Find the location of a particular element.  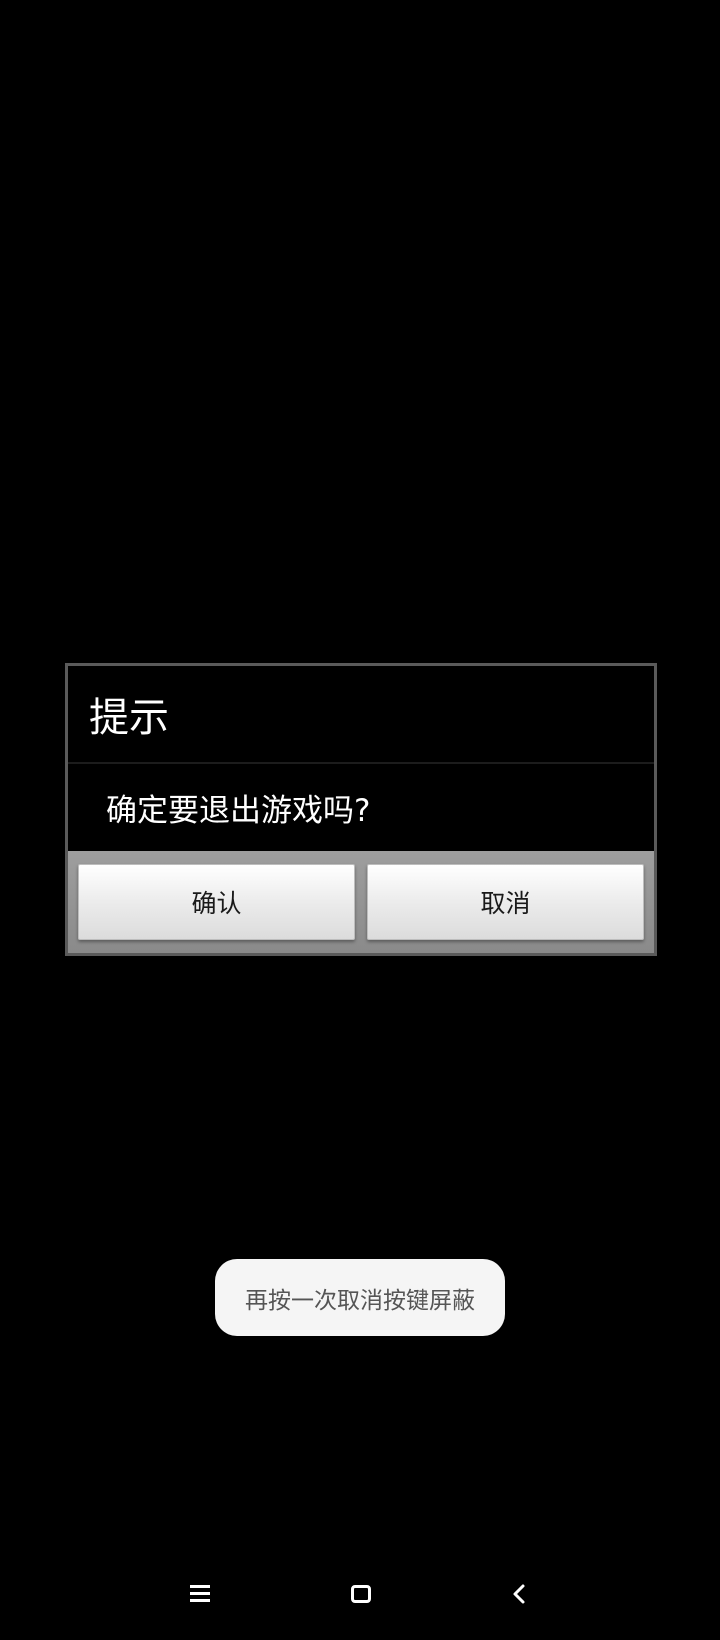

confirm-button: 确认 is located at coordinates (216, 902).